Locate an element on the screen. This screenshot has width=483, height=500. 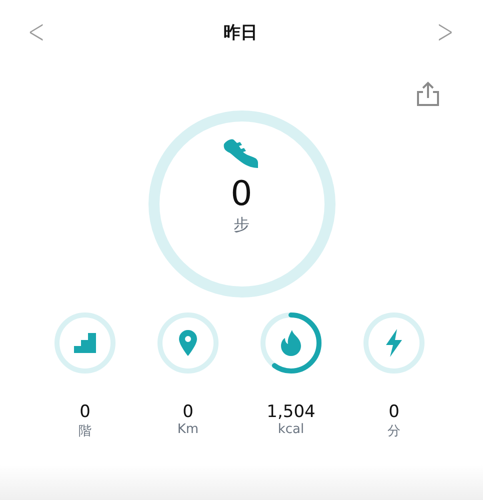
steps-value: 0 is located at coordinates (241, 195).